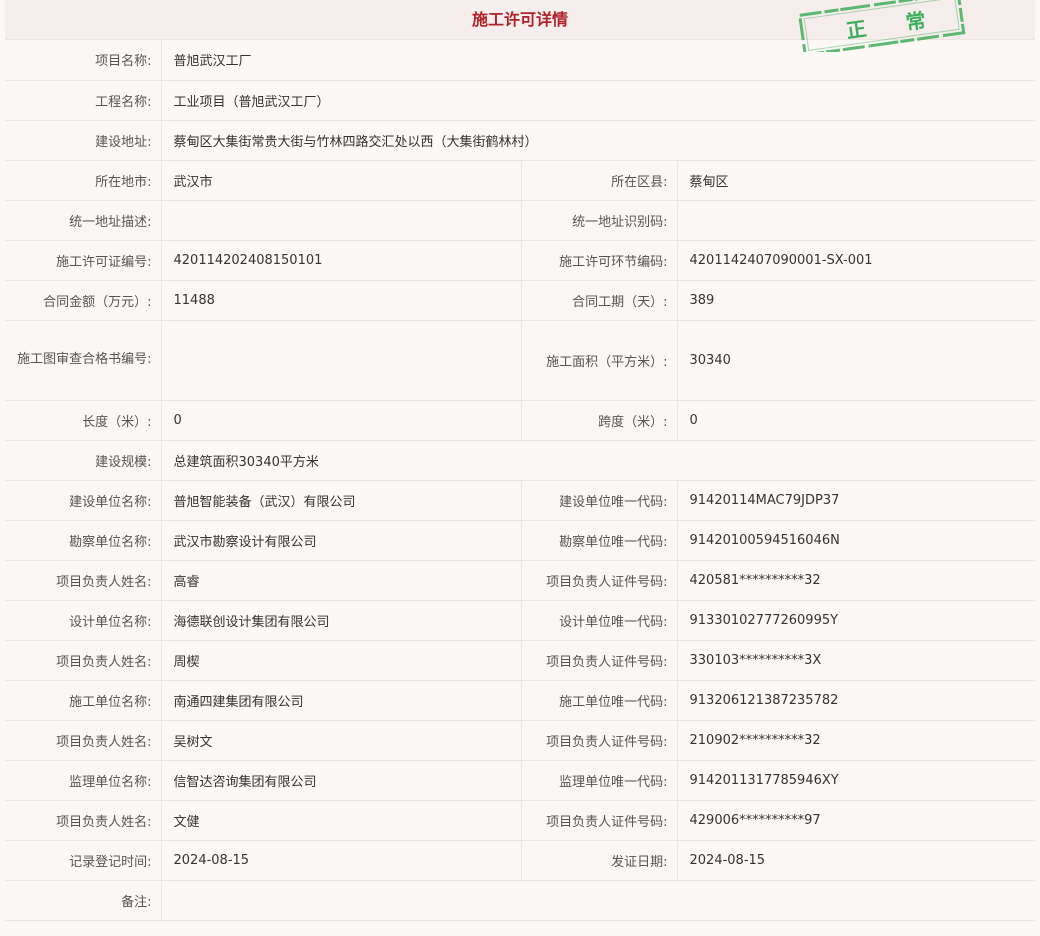 This screenshot has height=936, width=1040. Describe the element at coordinates (341, 580) in the screenshot. I see `survey-pm-name-value: 高睿` at that location.